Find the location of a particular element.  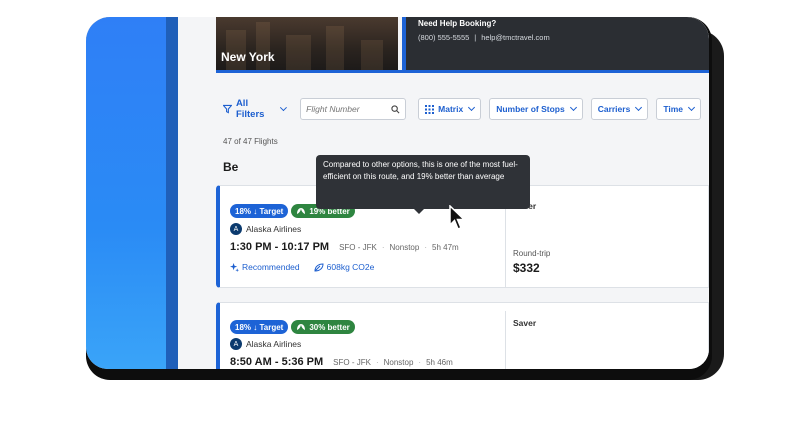

time-button: Time is located at coordinates (678, 109).